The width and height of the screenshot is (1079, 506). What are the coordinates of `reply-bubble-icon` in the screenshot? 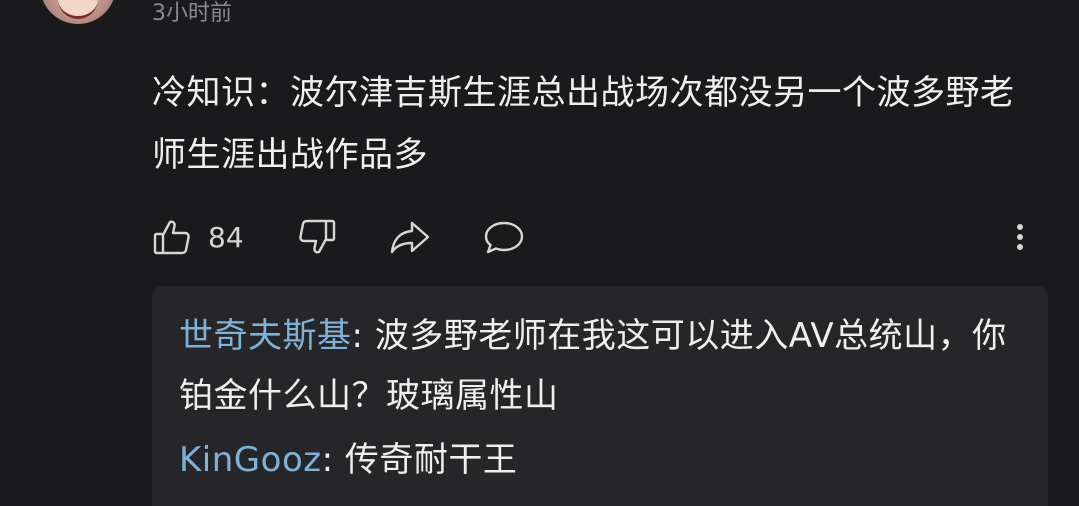 It's located at (504, 237).